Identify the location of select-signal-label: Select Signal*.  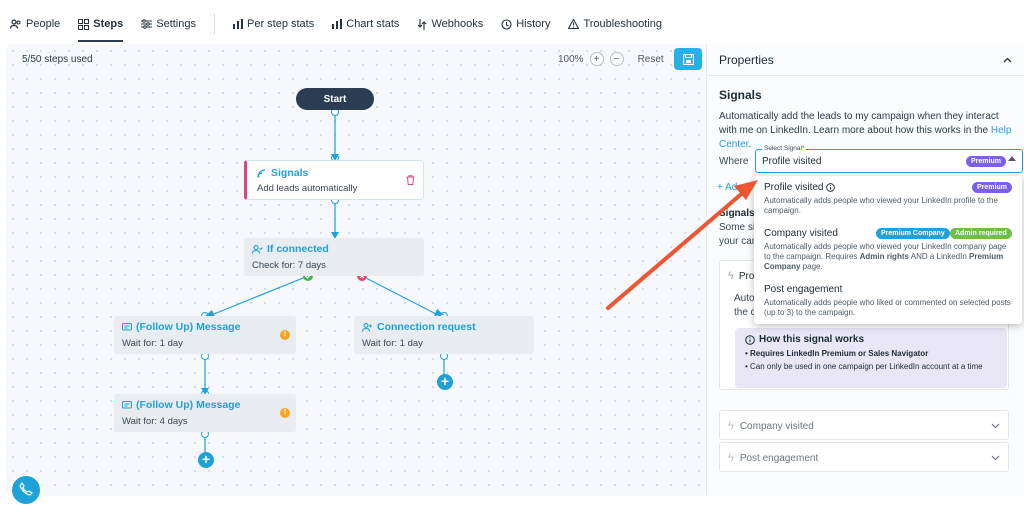
(784, 148).